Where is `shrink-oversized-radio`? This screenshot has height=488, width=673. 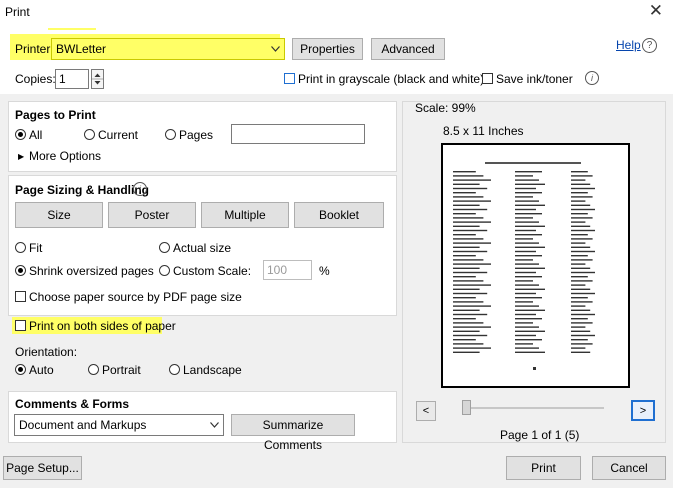
shrink-oversized-radio is located at coordinates (20, 270).